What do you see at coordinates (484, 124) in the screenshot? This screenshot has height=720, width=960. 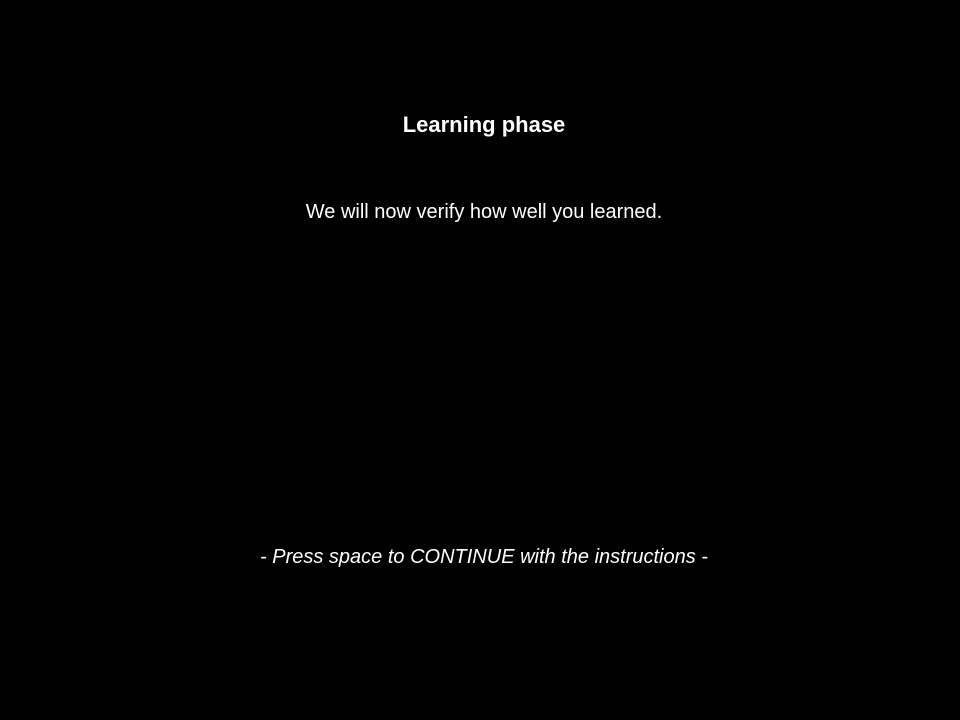 I see `page-title: Learning phase` at bounding box center [484, 124].